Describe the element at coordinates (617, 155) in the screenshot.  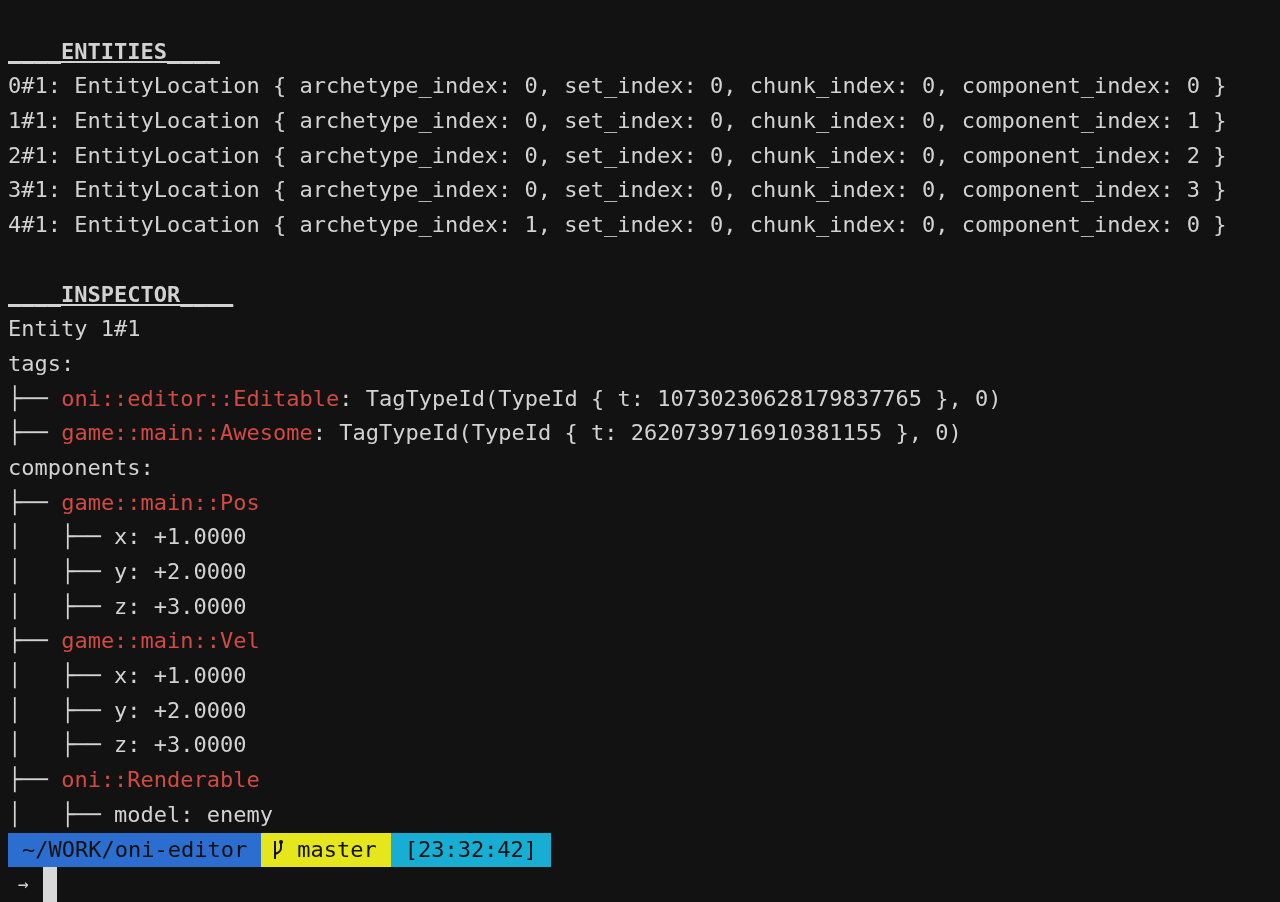
I see `entity-location-line: 2#1: EntityLocation { archetype_index: 0, set_index: 0, chunk_index: 0, component_index: 2 }` at that location.